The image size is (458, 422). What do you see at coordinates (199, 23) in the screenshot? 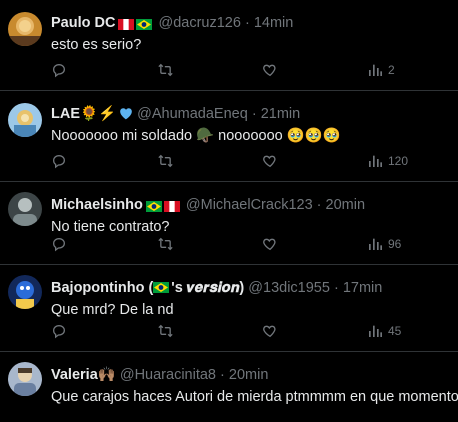
I see `user-handle: @dacruz126` at bounding box center [199, 23].